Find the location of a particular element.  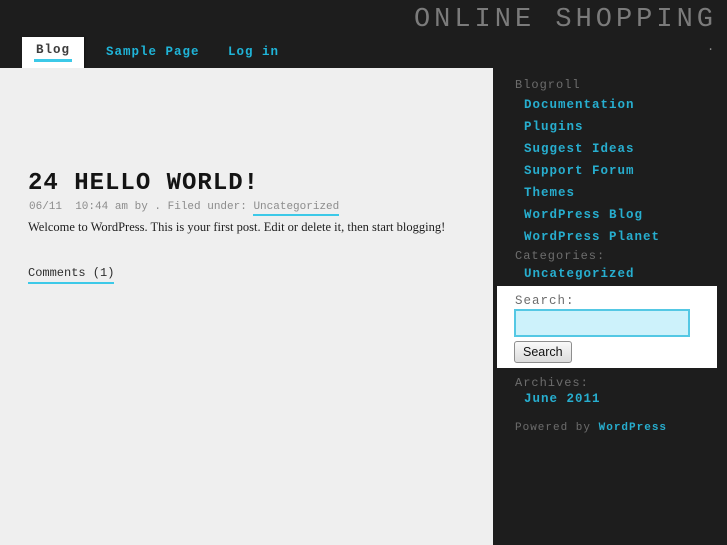

post-meta-text: 06/11 10:44 am by . Filed under: is located at coordinates (141, 207).